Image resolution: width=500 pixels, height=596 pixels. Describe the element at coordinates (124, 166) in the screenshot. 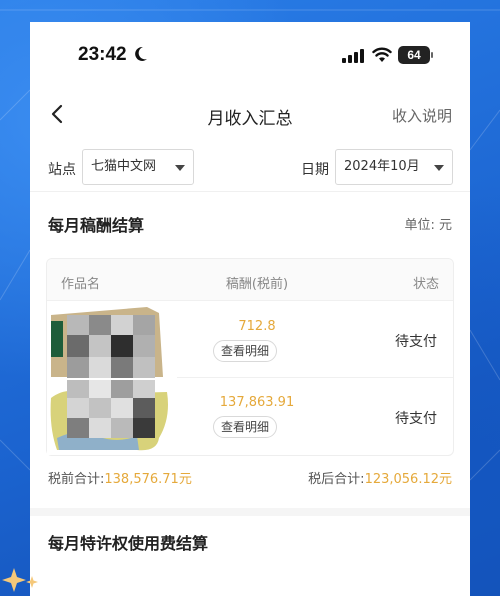

I see `site-select-value: 七猫中文网` at that location.